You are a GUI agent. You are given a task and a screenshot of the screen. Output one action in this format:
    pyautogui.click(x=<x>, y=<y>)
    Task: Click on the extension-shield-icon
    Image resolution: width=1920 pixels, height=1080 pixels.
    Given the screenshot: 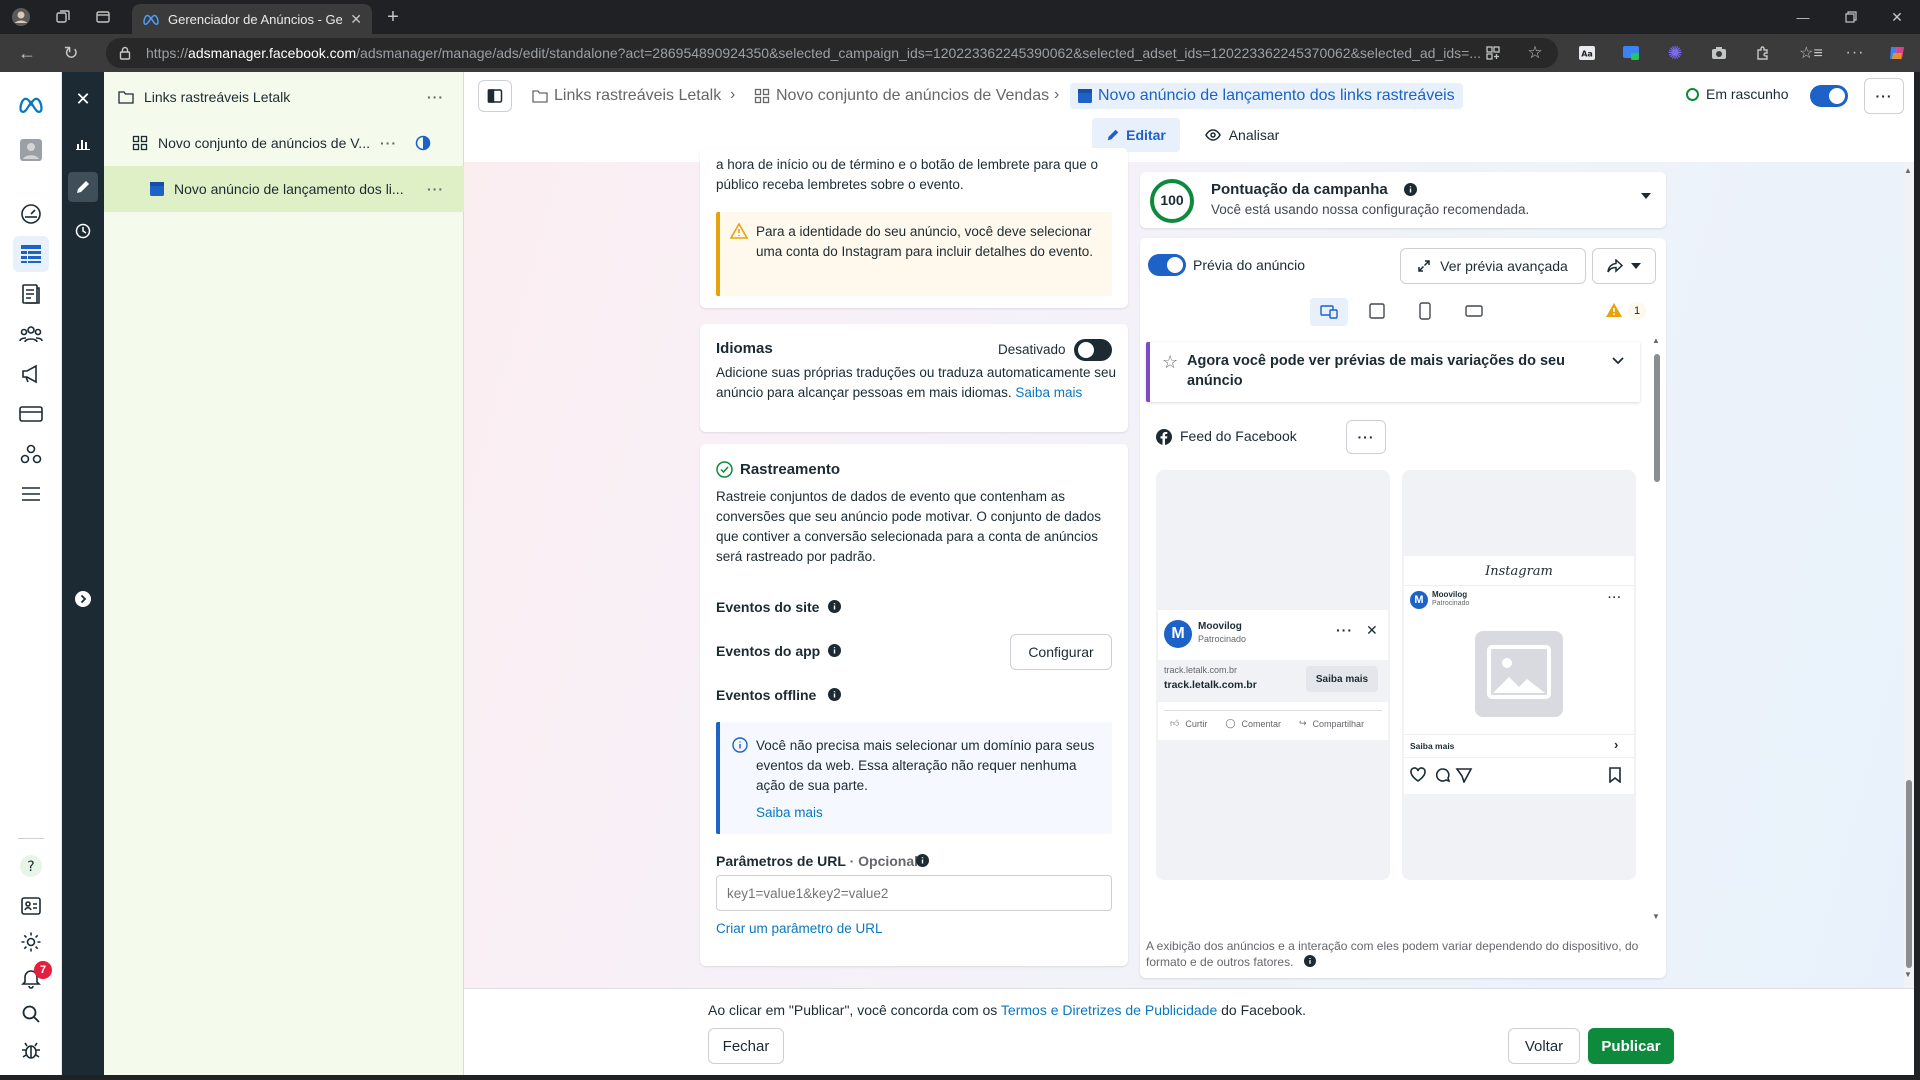 What is the action you would take?
    pyautogui.click(x=1631, y=53)
    